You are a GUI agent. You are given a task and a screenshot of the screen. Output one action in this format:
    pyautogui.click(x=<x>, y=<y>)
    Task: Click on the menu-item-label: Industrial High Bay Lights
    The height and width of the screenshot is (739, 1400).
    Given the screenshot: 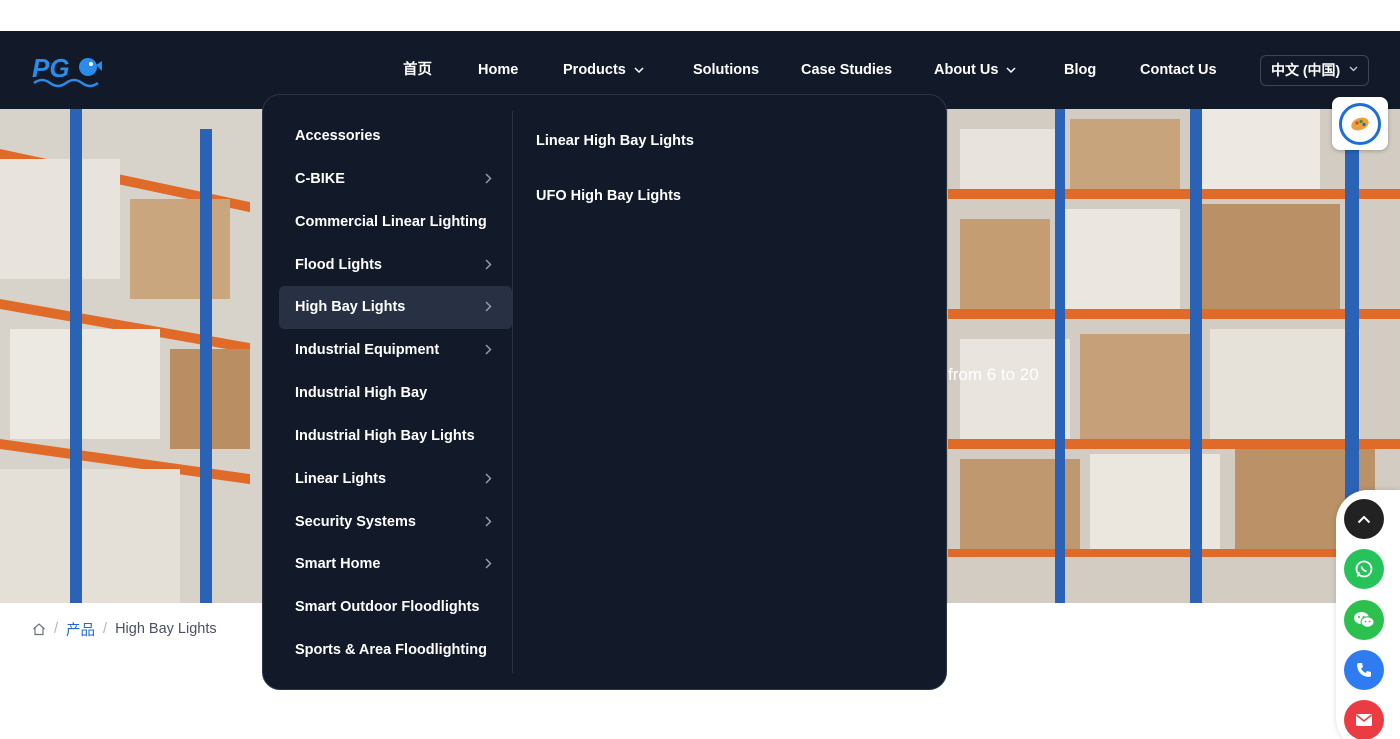 What is the action you would take?
    pyautogui.click(x=385, y=436)
    